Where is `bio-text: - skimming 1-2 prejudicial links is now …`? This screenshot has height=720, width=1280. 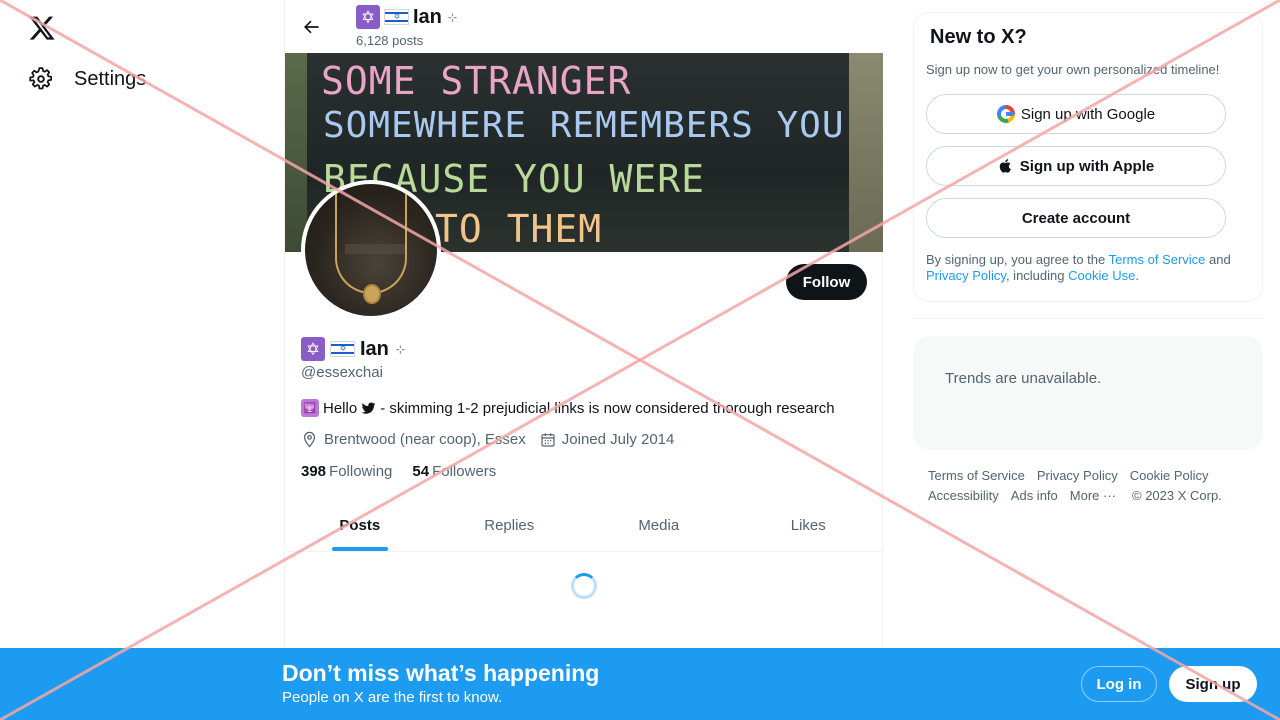
bio-text: - skimming 1-2 prejudicial links is now … is located at coordinates (607, 408).